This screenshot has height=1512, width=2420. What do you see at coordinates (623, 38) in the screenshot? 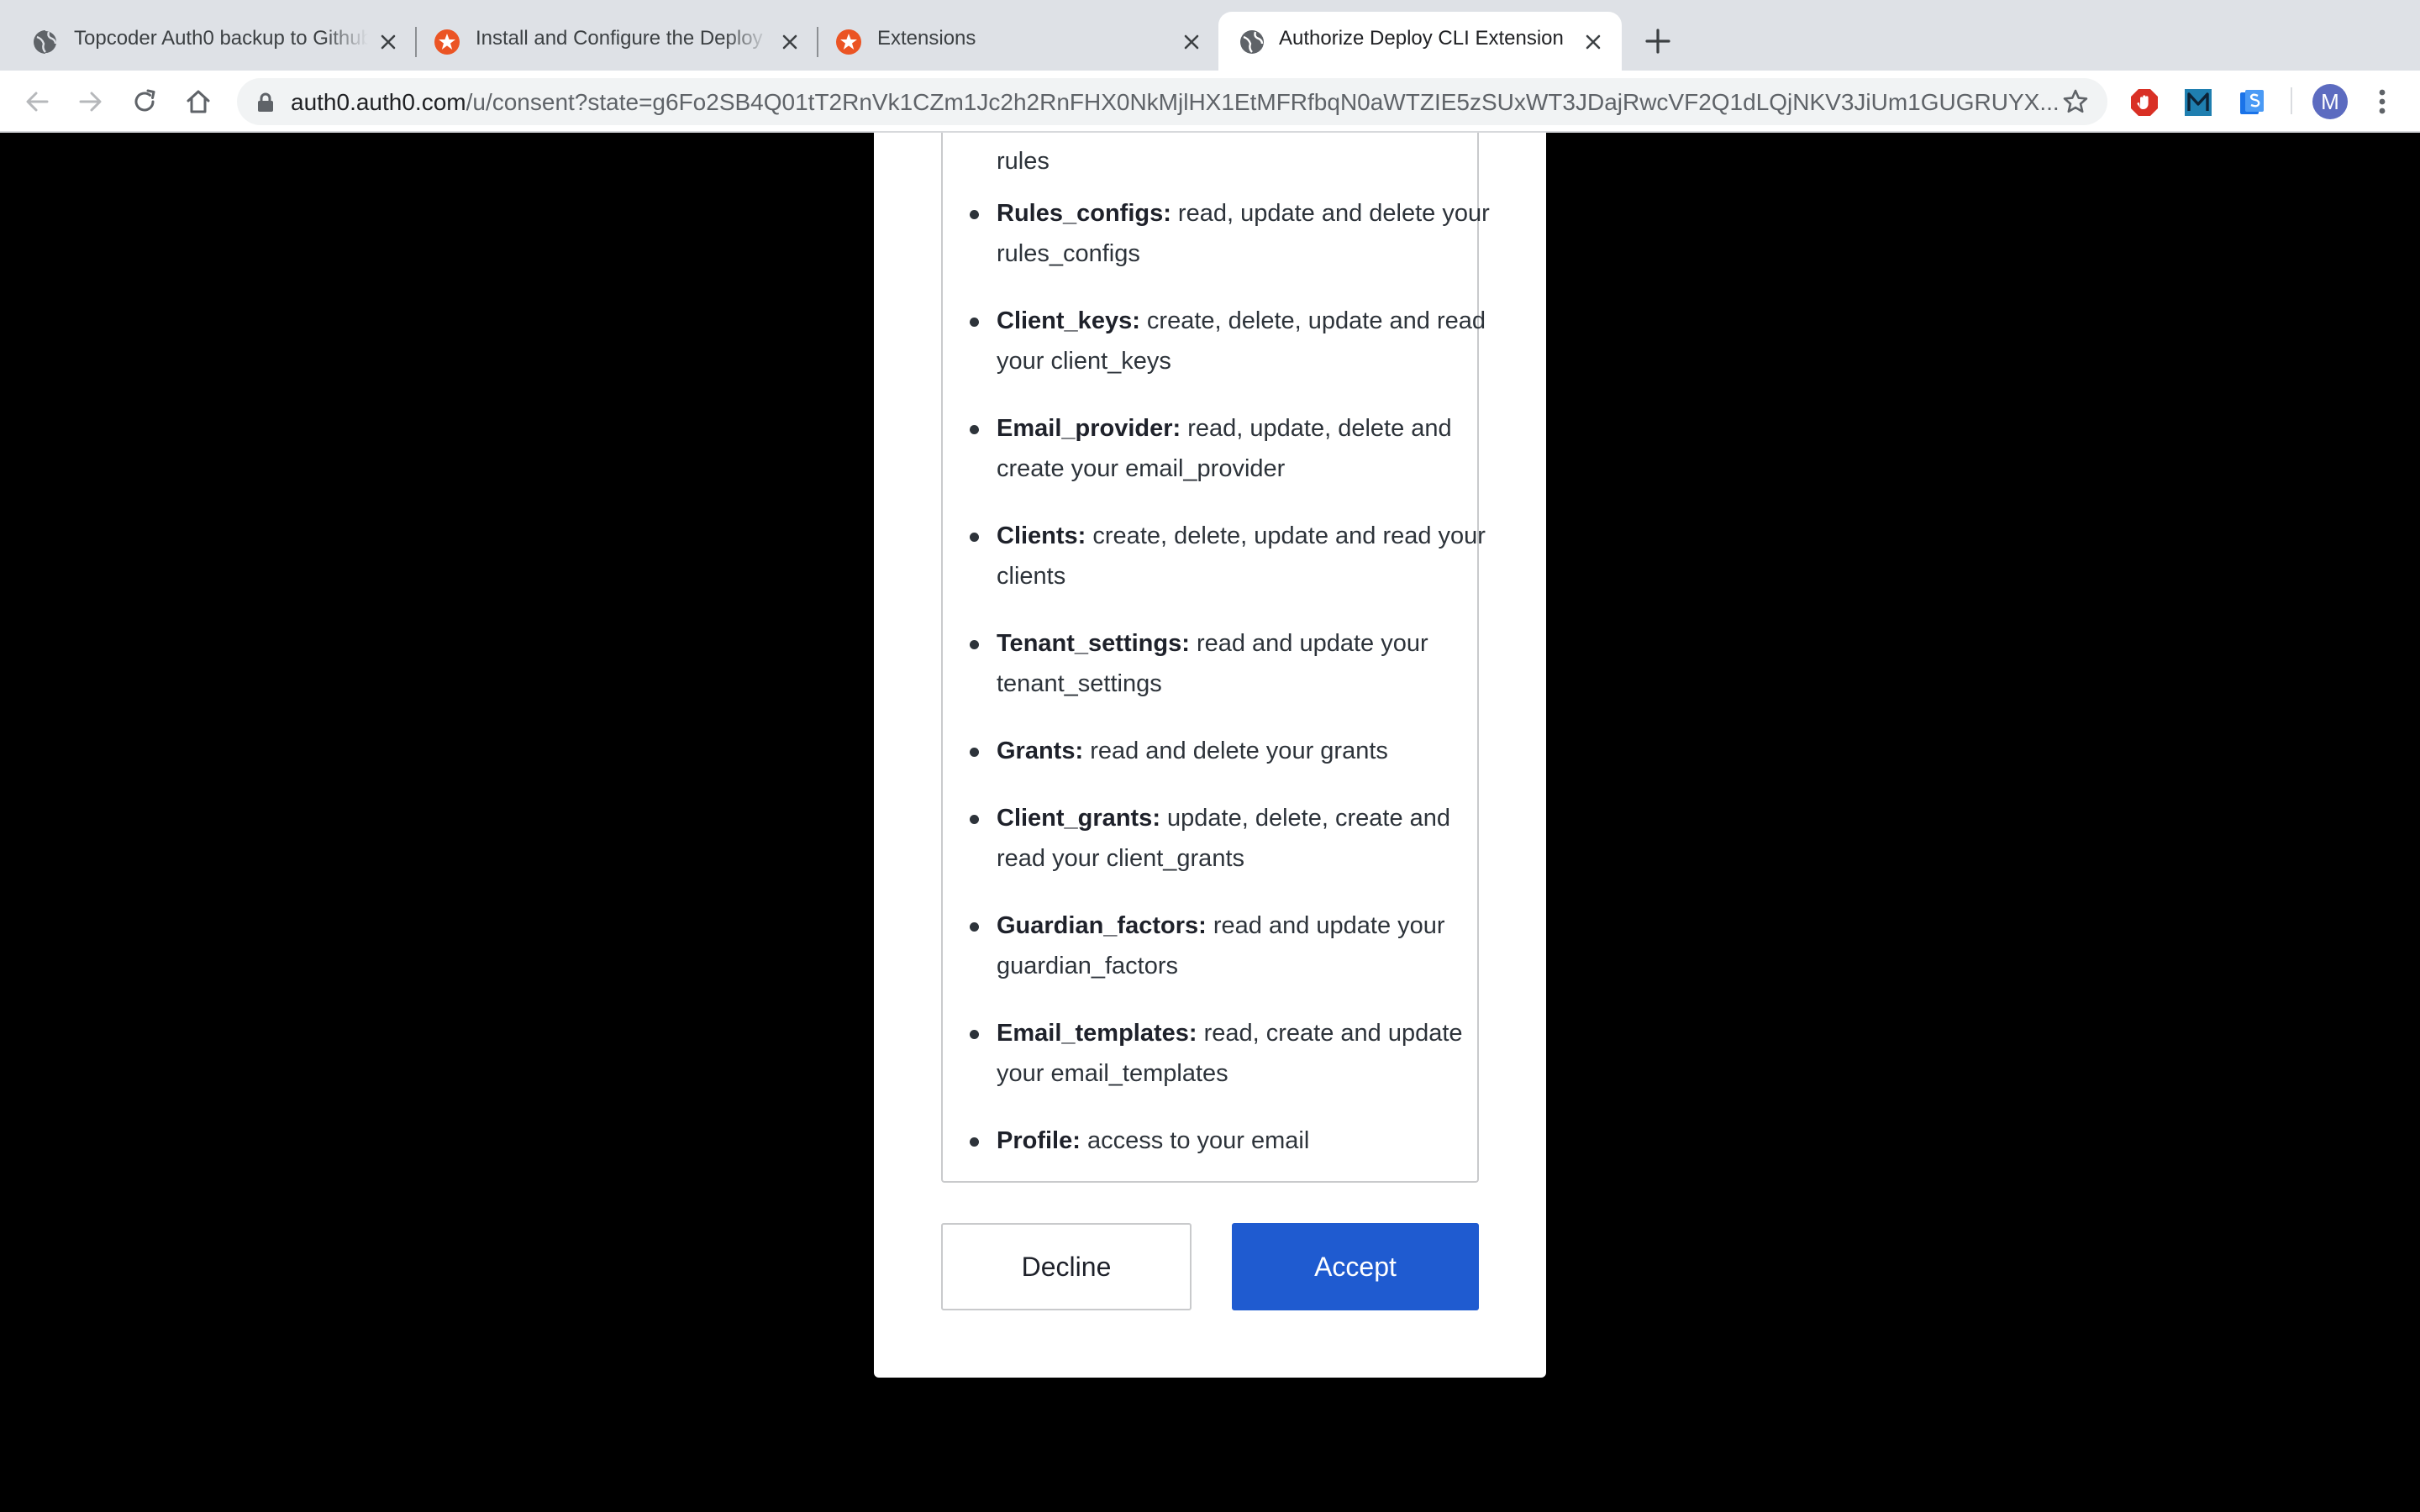
I see `tab-title: Install and Configure the Deploy CLI` at bounding box center [623, 38].